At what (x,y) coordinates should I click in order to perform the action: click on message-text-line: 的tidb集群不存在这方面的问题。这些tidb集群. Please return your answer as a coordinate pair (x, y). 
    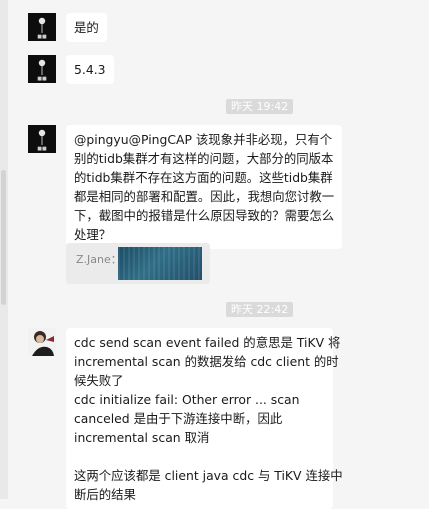
    Looking at the image, I should click on (203, 177).